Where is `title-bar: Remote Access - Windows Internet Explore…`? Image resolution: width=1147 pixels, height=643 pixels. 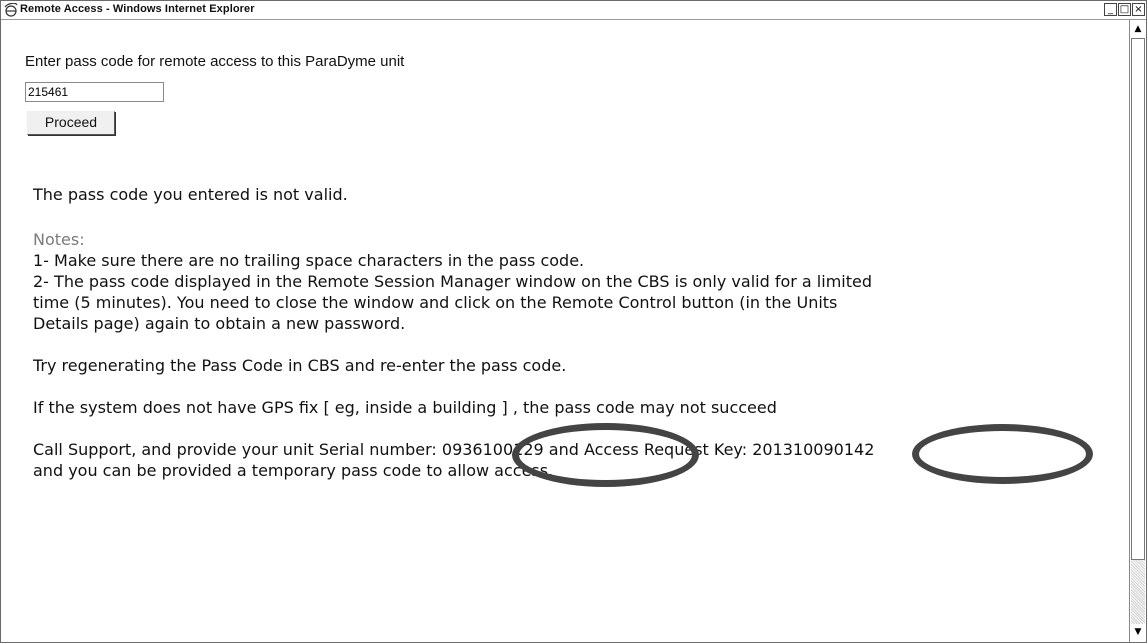
title-bar: Remote Access - Windows Internet Explore… is located at coordinates (573, 10).